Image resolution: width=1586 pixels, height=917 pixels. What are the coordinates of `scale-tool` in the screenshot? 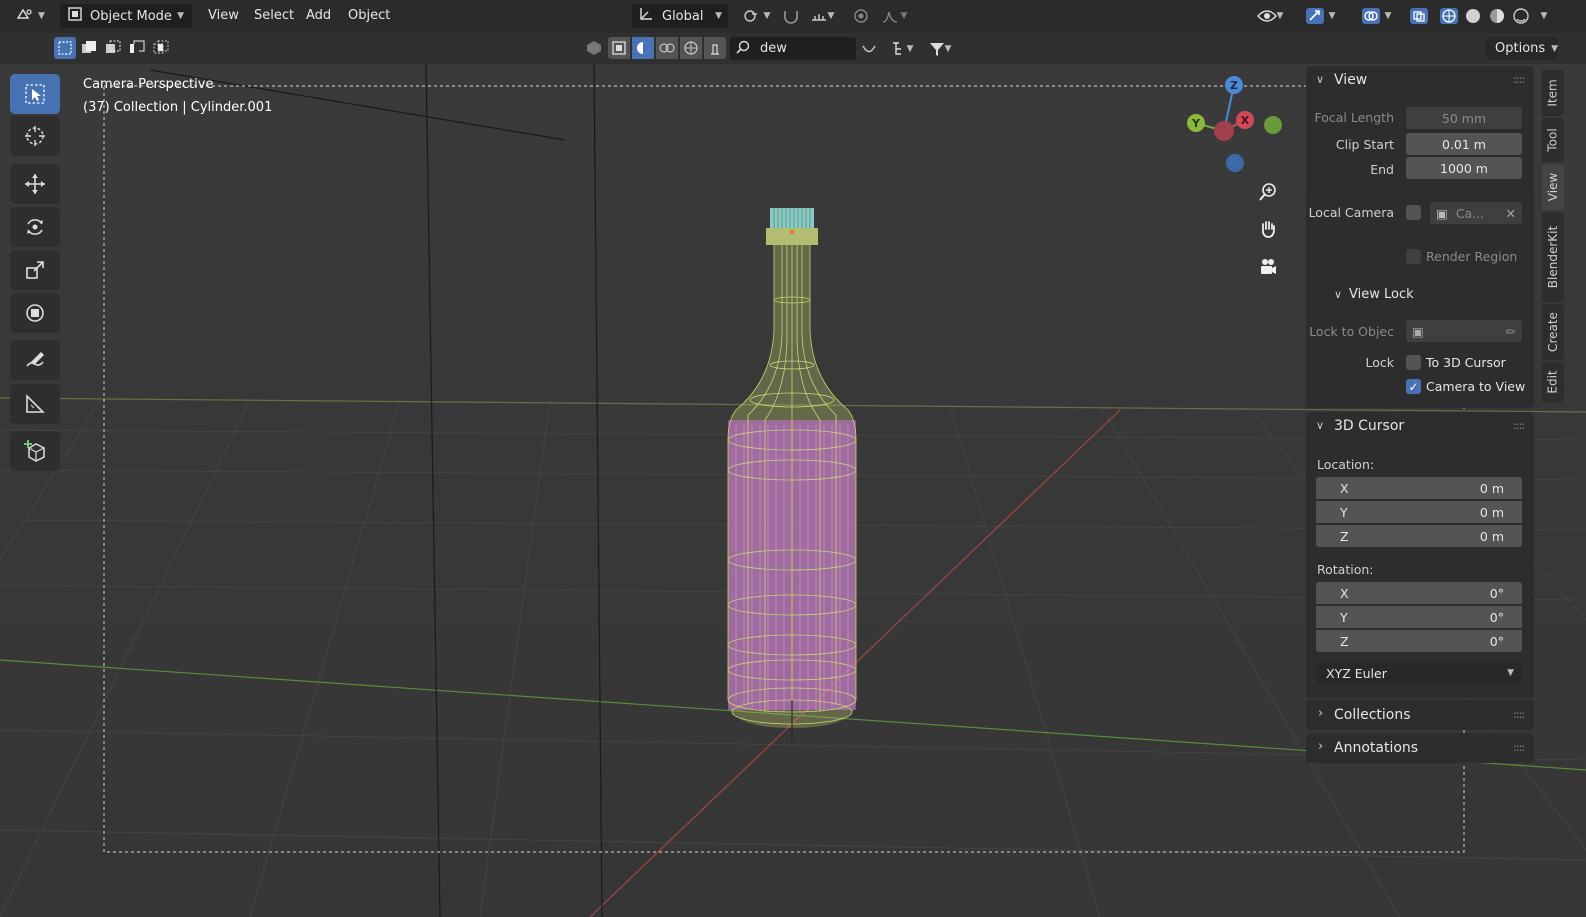 It's located at (35, 270).